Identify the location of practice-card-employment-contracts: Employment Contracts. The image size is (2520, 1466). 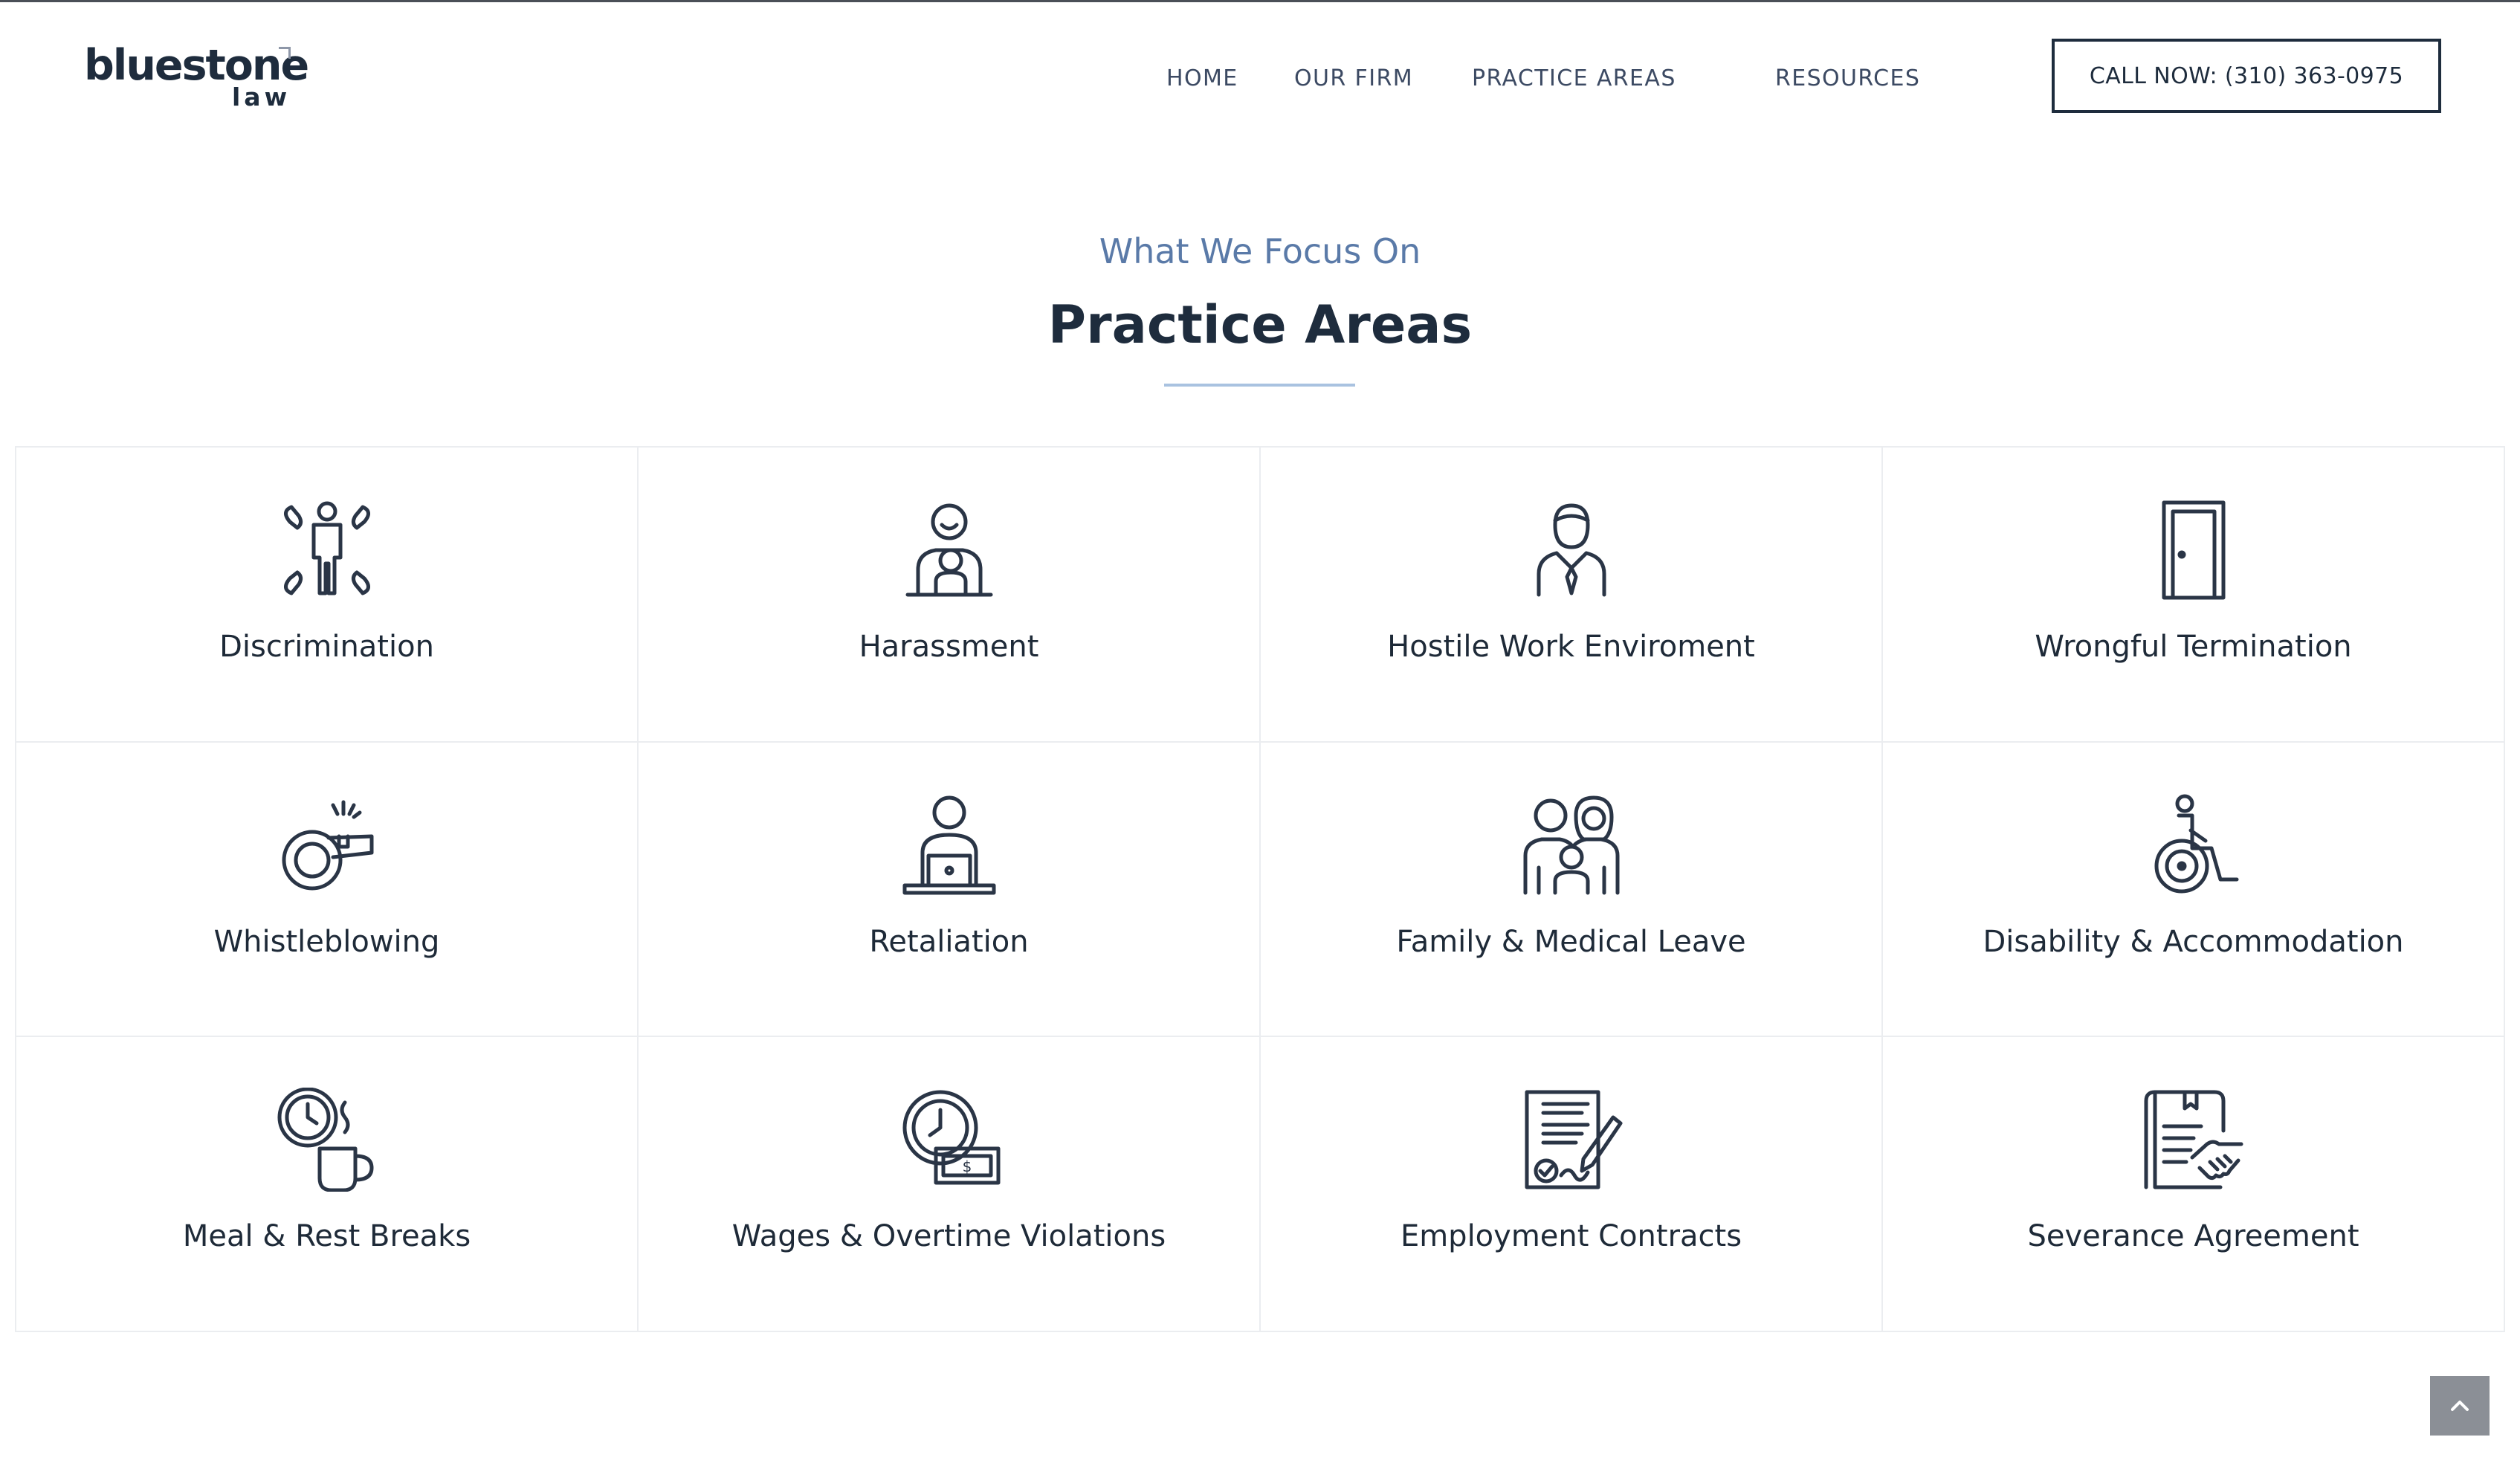
(1572, 1184).